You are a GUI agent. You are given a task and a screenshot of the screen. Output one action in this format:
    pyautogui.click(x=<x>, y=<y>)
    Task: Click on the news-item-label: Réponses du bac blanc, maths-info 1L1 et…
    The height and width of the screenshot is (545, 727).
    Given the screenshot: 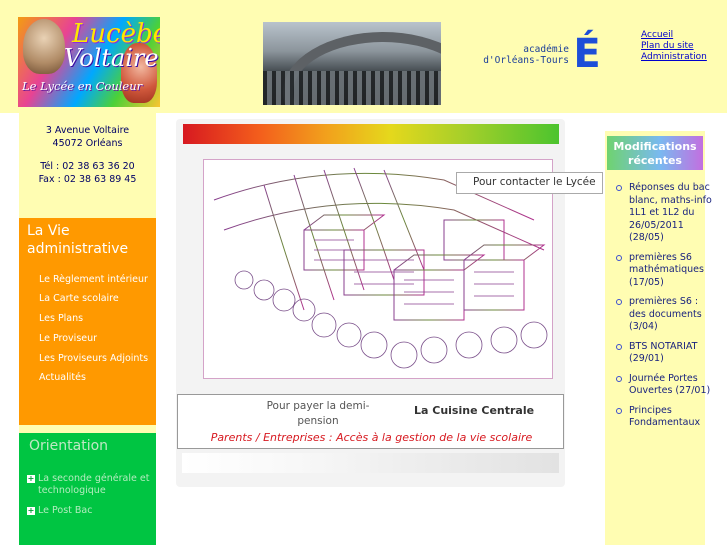 What is the action you would take?
    pyautogui.click(x=670, y=212)
    